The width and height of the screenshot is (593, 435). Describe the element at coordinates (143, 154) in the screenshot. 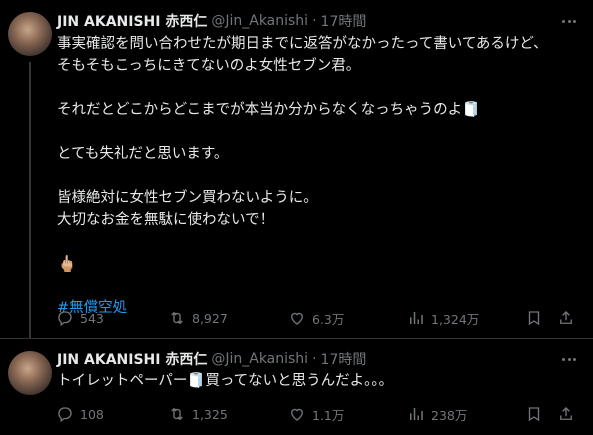

I see `text-line: とても失礼だと思います。` at that location.